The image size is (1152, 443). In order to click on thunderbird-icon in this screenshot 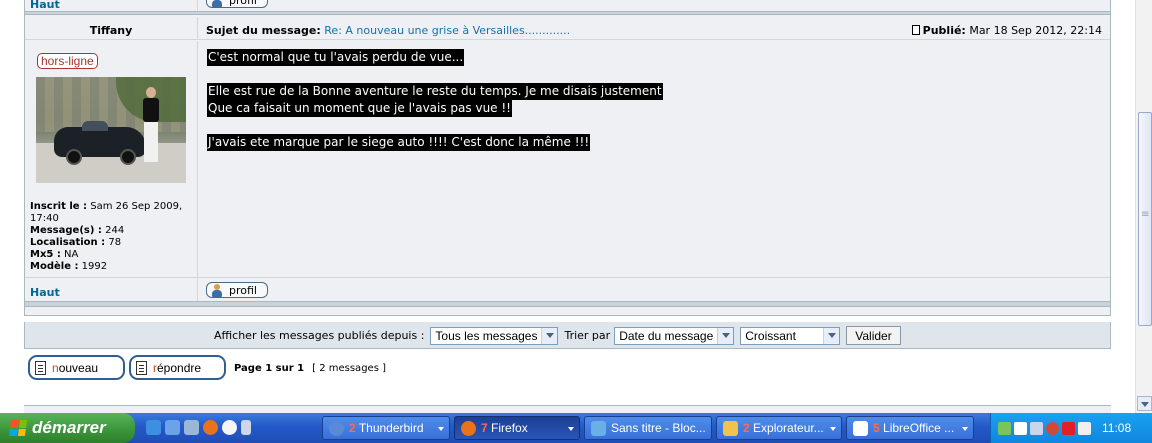, I will do `click(336, 428)`.